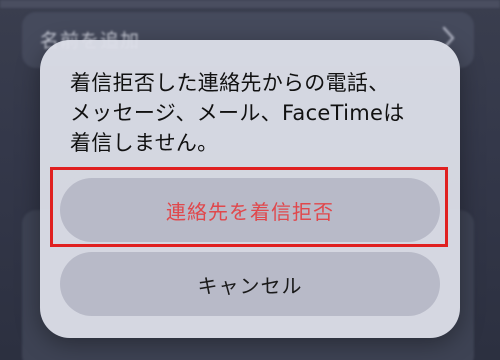  I want to click on block-contact-button: 連絡先を着信拒否, so click(250, 210).